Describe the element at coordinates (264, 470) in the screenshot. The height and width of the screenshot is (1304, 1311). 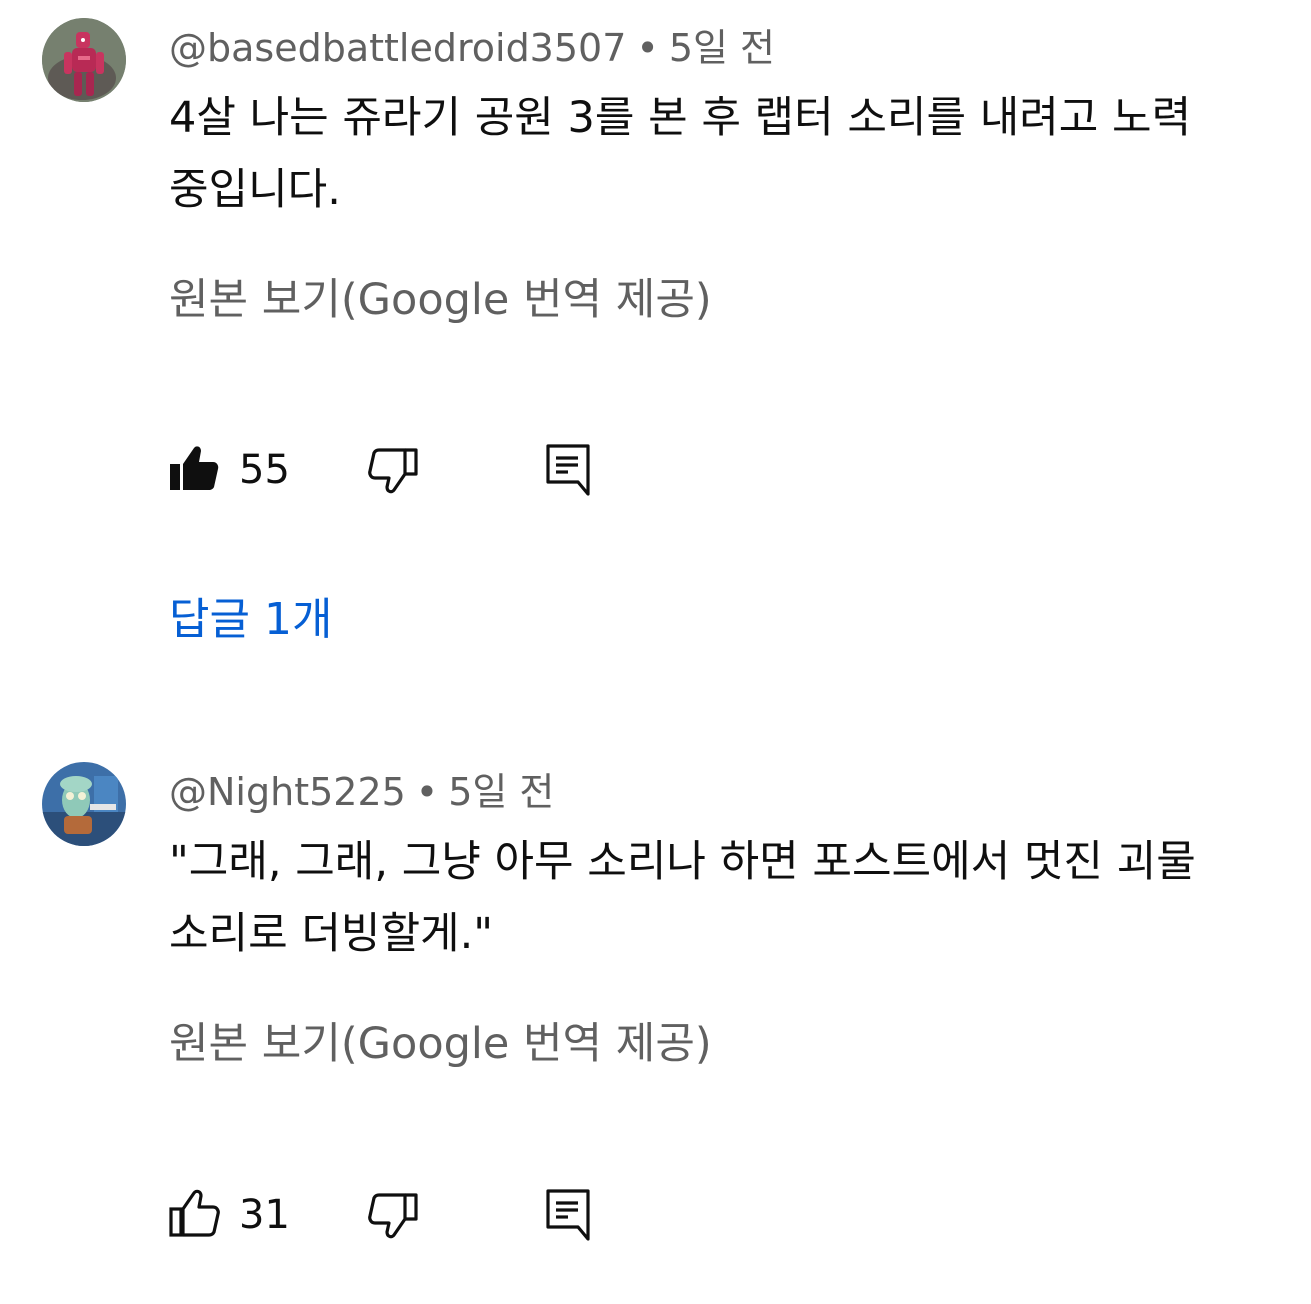
I see `like-count: 55` at that location.